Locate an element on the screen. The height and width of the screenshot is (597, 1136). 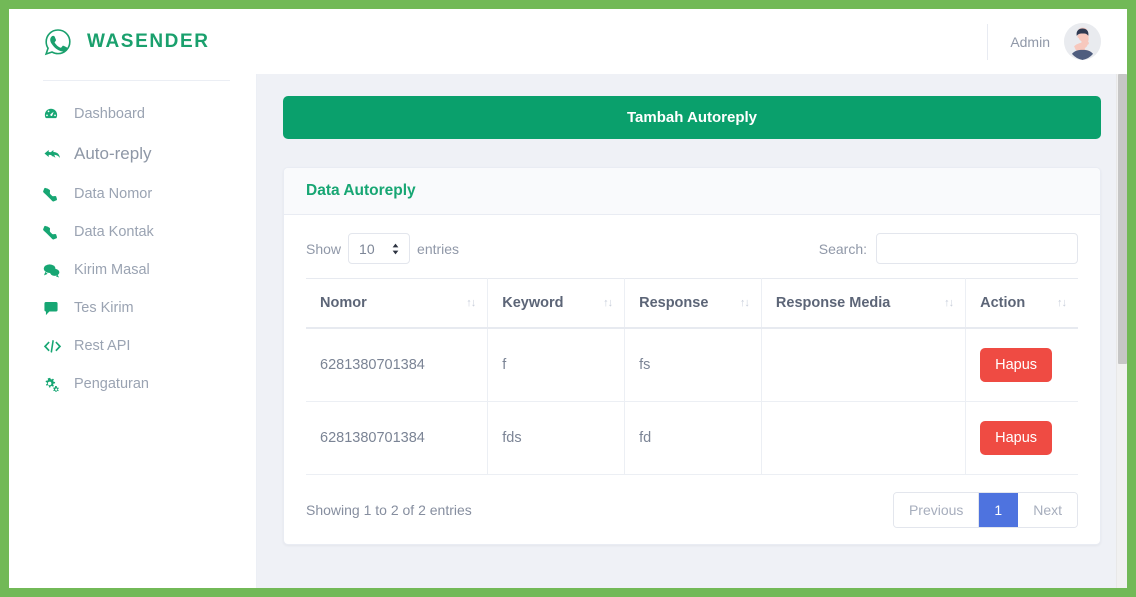
sidebar-item-pengaturan: Pengaturan is located at coordinates (132, 384).